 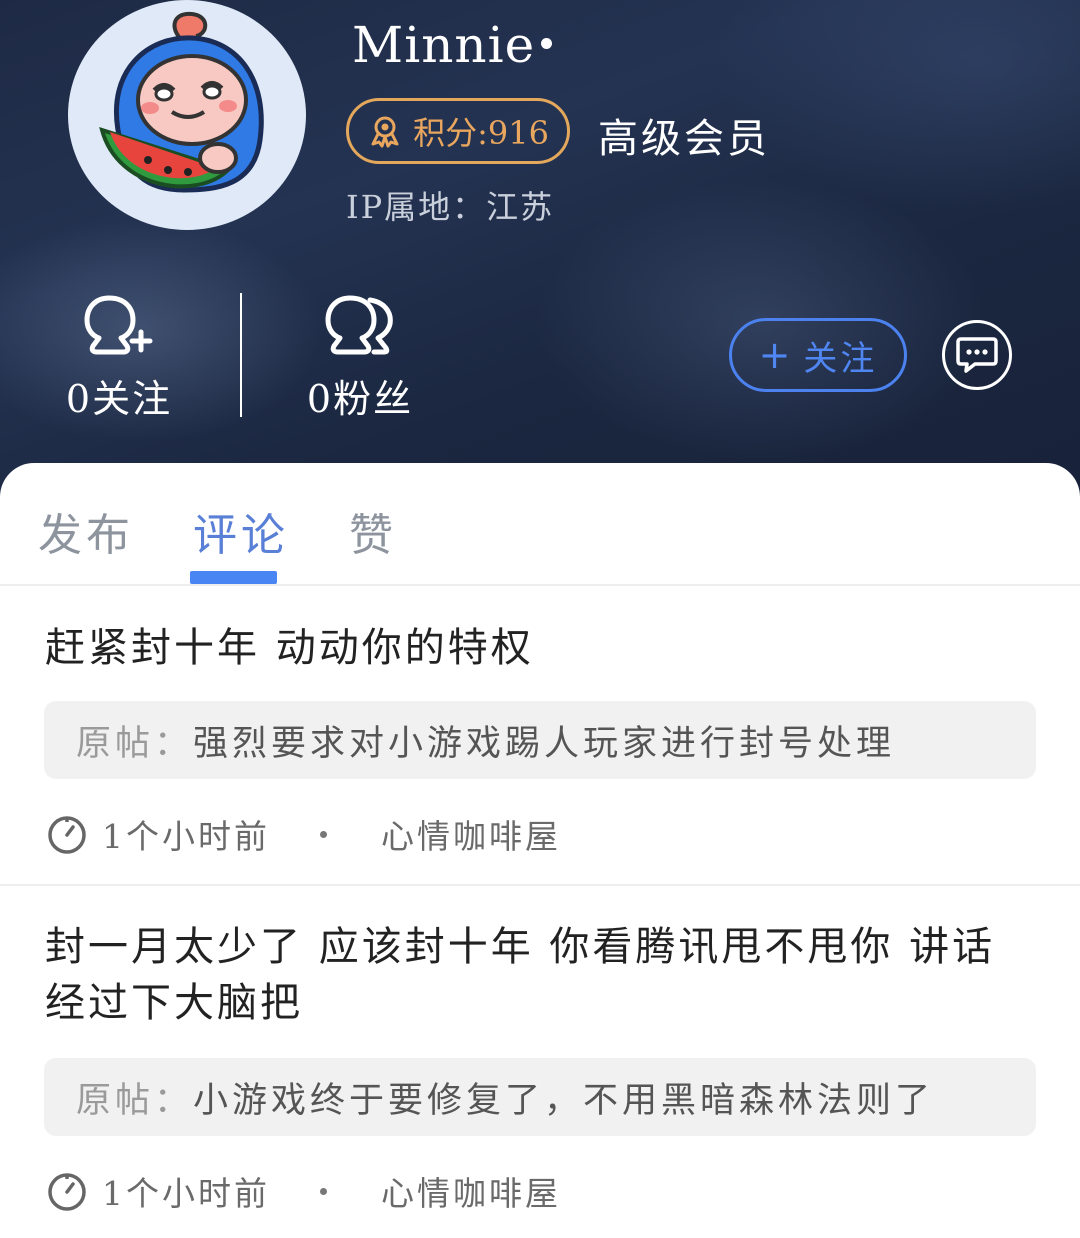 I want to click on follow-button: + 关注, so click(x=818, y=355).